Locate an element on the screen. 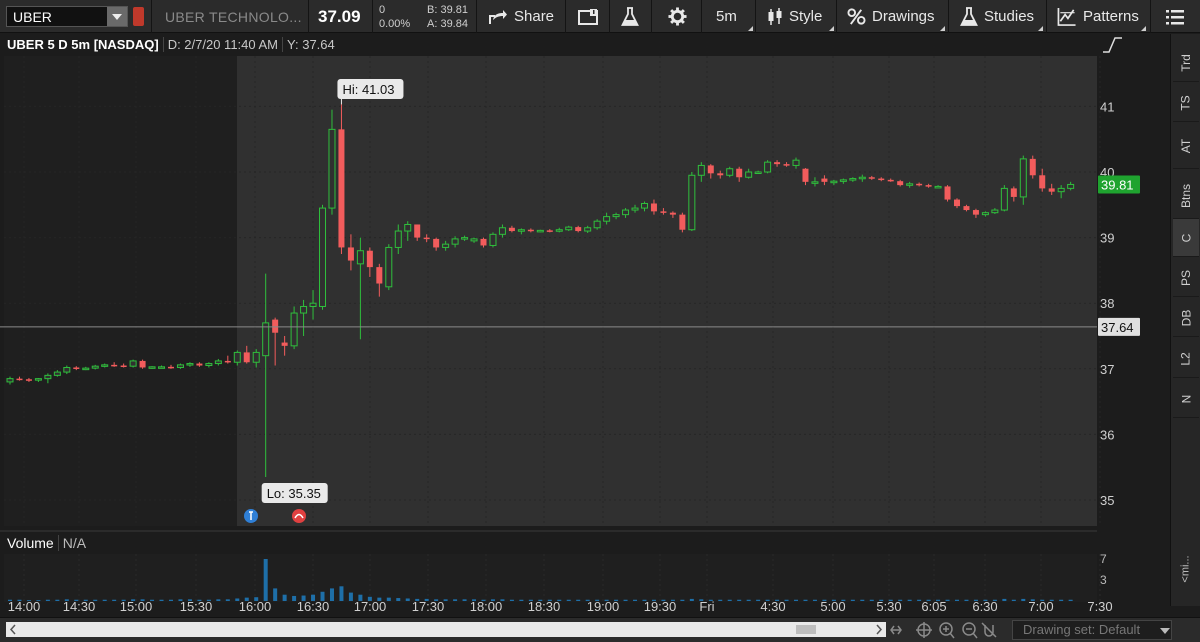  cursor-y-value: Y: 37.64 is located at coordinates (310, 44).